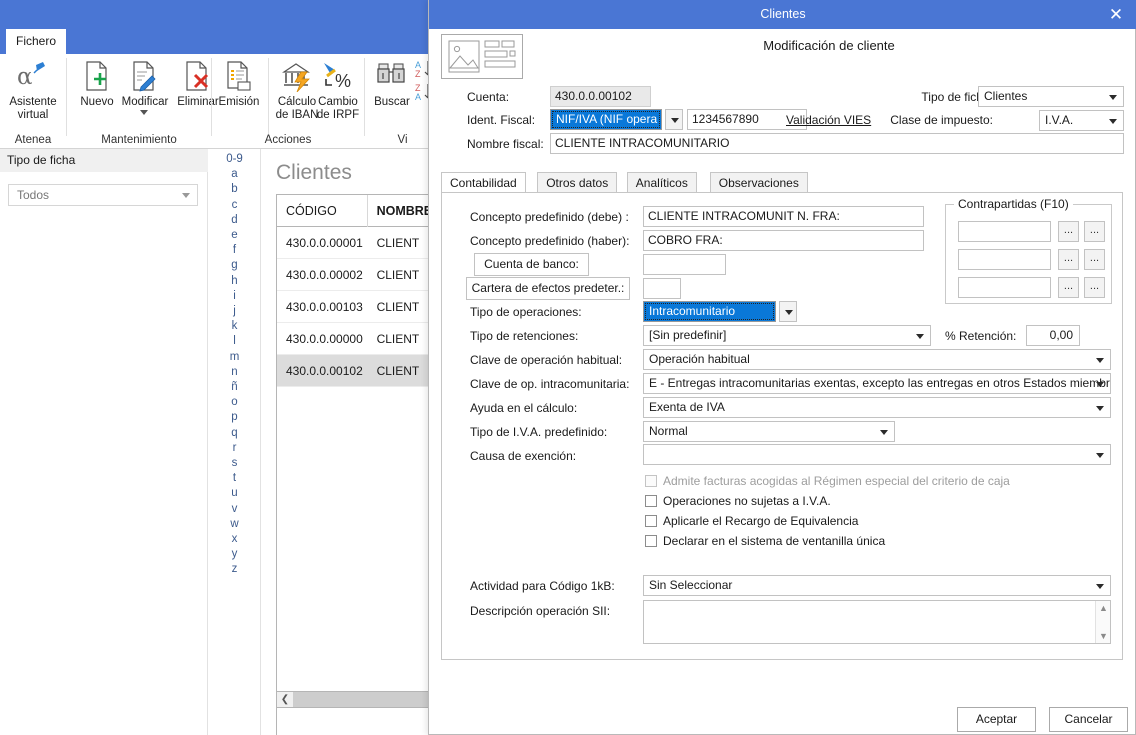 The height and width of the screenshot is (735, 1136). What do you see at coordinates (600, 96) in the screenshot?
I see `cuenta-field: 430.0.0.00102` at bounding box center [600, 96].